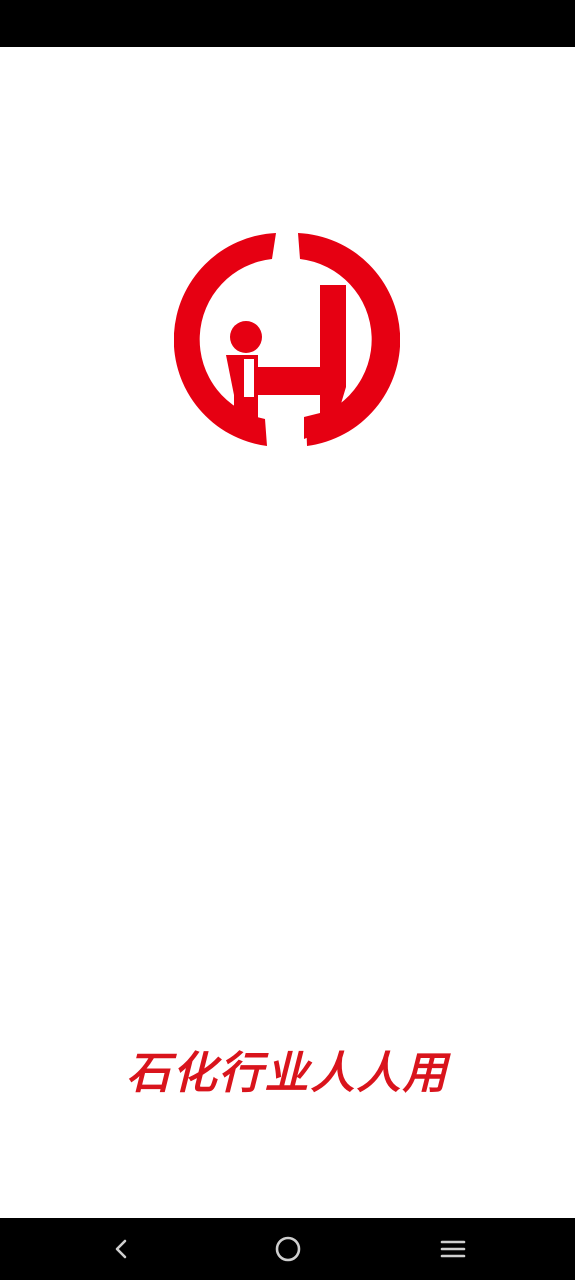  I want to click on circle-home-icon, so click(288, 1249).